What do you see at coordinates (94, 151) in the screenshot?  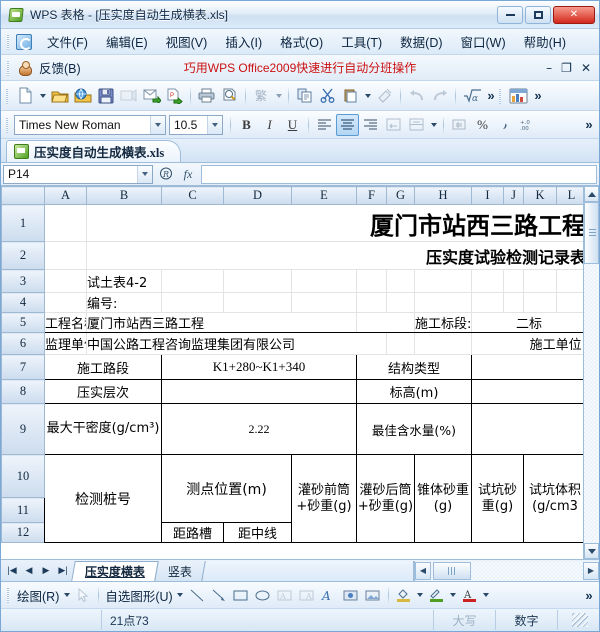 I see `document-tab: 压实度自动生成横表.xls` at bounding box center [94, 151].